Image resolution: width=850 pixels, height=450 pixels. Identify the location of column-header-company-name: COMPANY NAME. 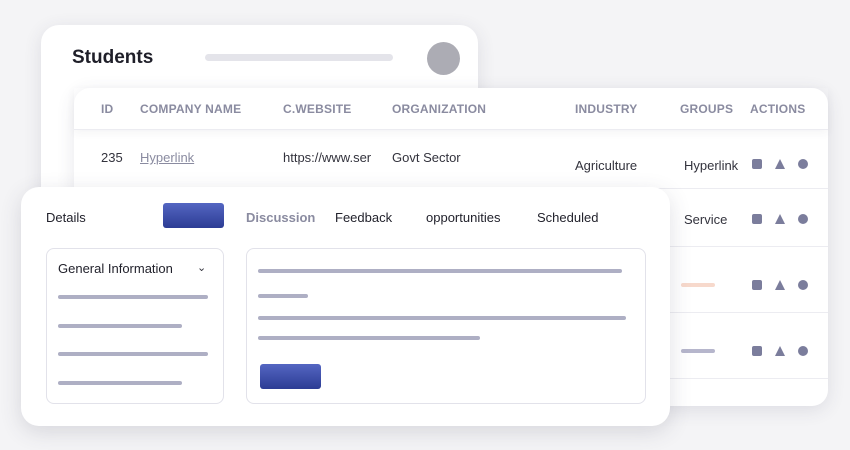
(190, 109).